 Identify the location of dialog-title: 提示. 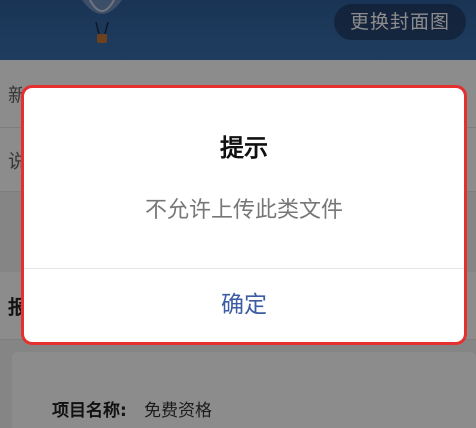
(244, 148).